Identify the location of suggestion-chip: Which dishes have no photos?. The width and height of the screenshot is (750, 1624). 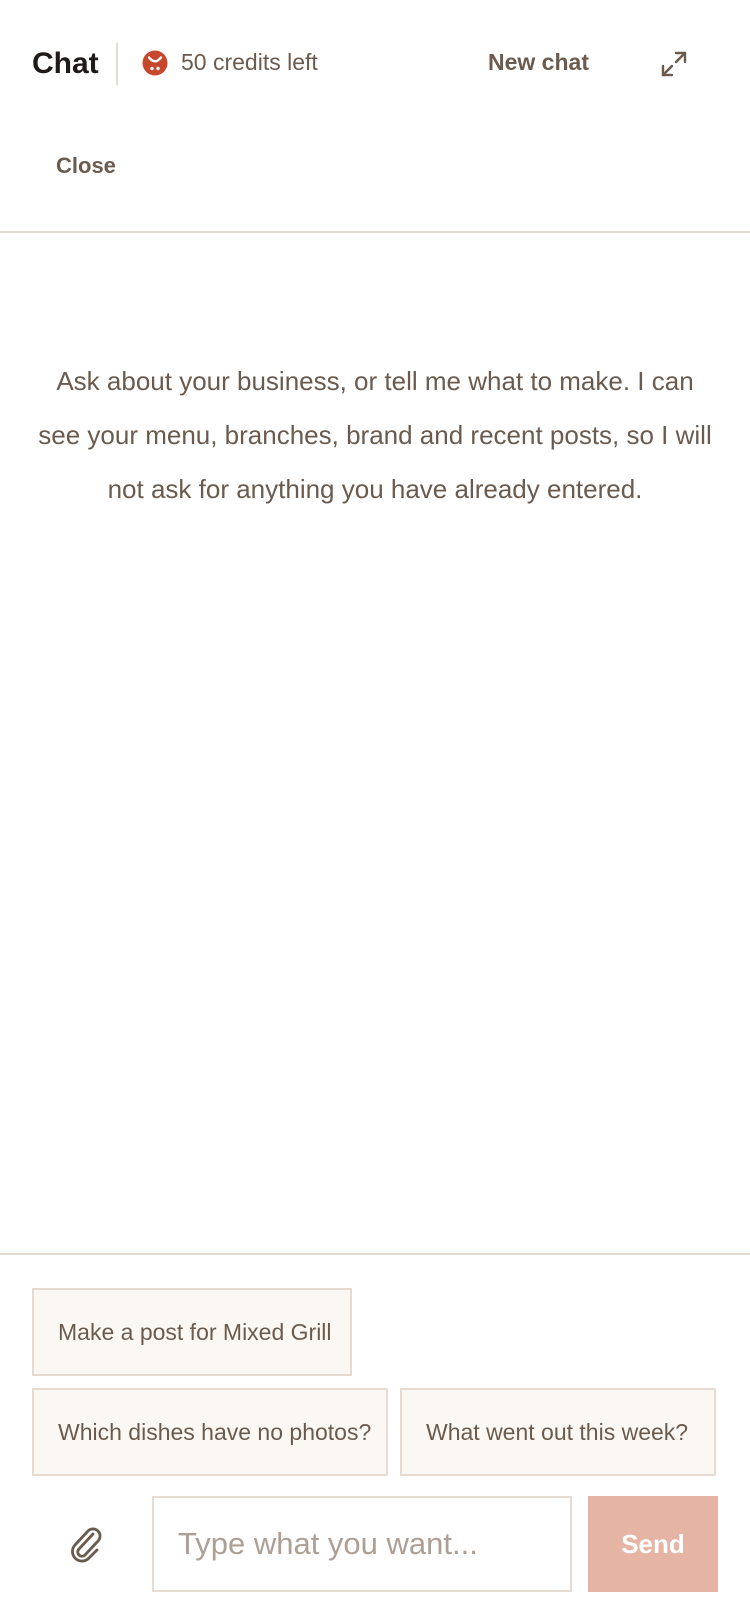
(210, 1432).